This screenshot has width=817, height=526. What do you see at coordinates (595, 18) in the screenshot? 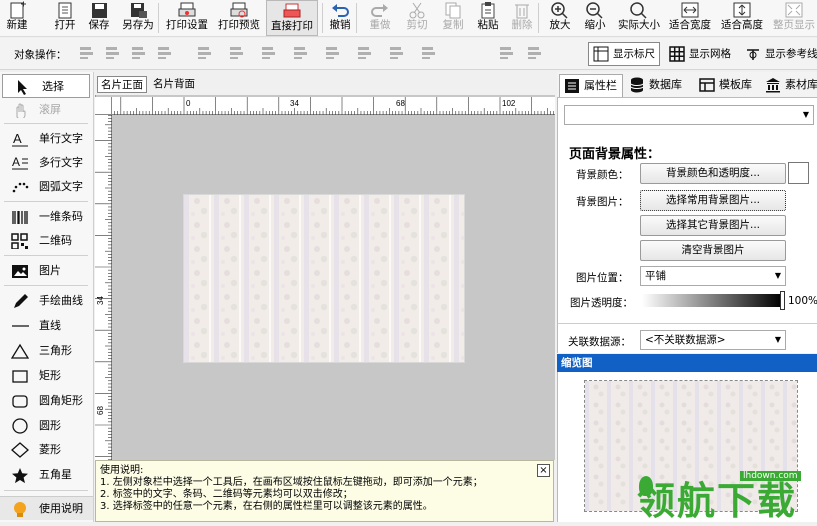
I see `zoom-out-button: 缩小` at bounding box center [595, 18].